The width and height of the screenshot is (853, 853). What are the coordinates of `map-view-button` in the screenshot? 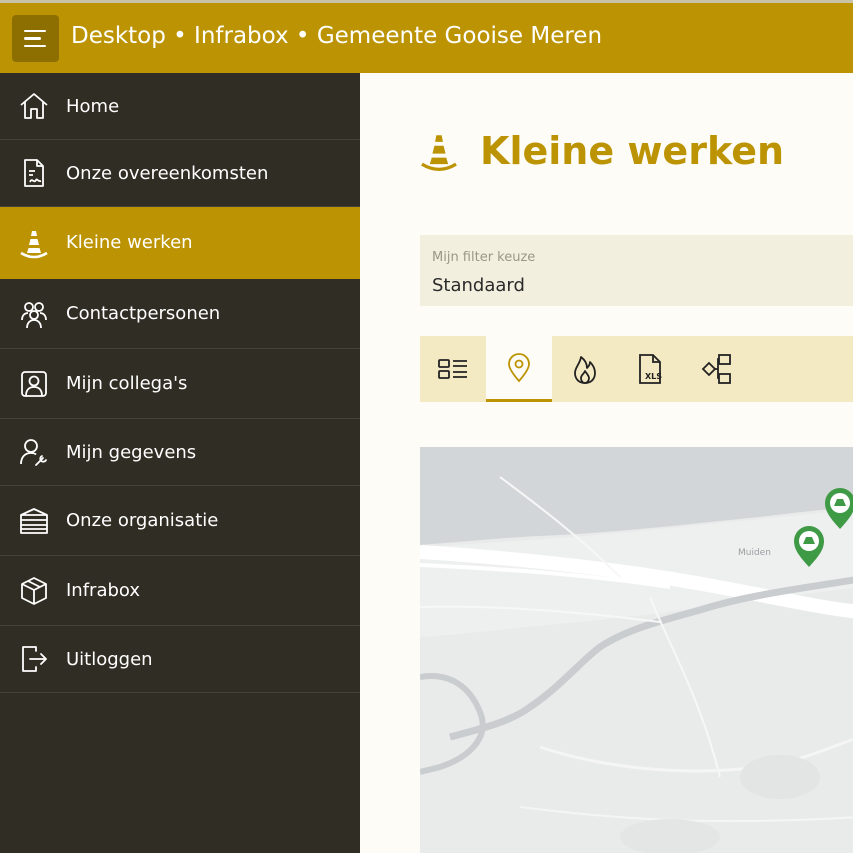 It's located at (519, 369).